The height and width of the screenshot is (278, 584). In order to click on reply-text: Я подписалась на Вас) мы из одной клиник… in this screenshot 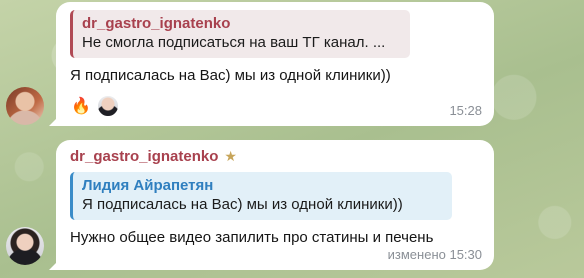, I will do `click(242, 204)`.